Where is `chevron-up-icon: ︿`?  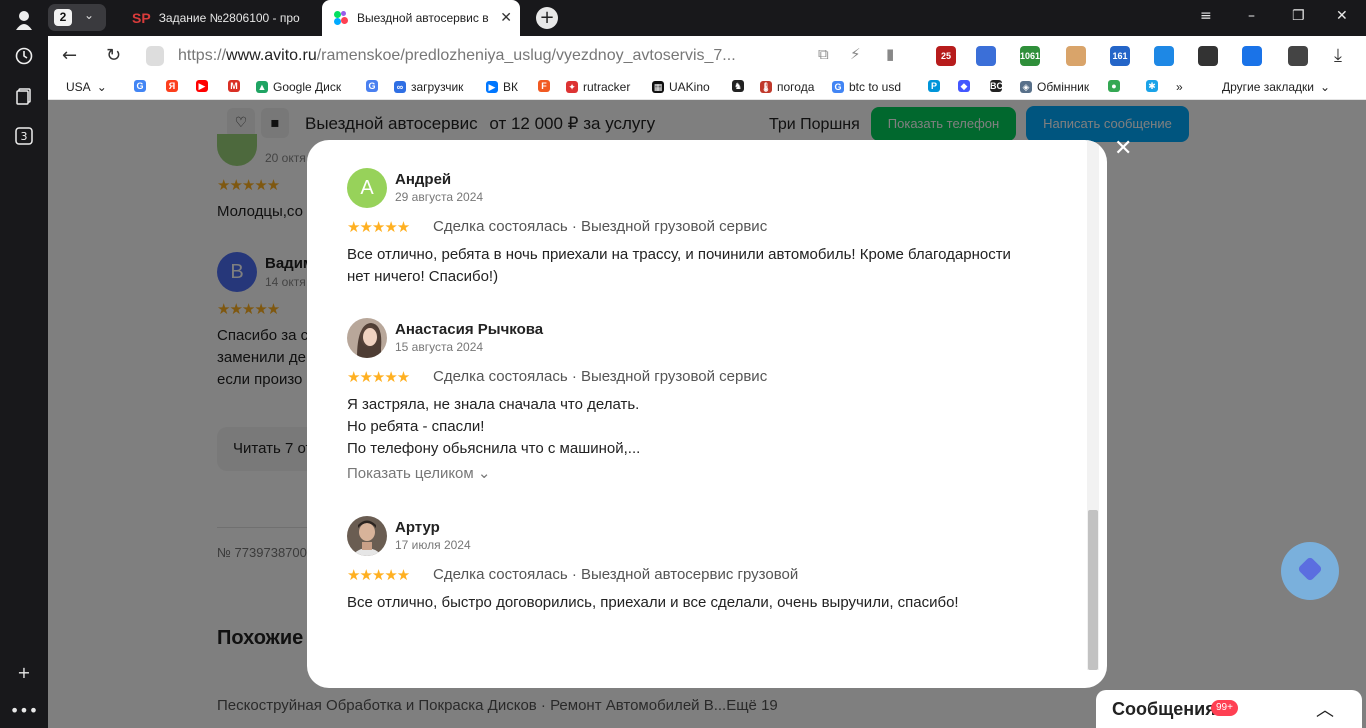
chevron-up-icon: ︿ is located at coordinates (1325, 709).